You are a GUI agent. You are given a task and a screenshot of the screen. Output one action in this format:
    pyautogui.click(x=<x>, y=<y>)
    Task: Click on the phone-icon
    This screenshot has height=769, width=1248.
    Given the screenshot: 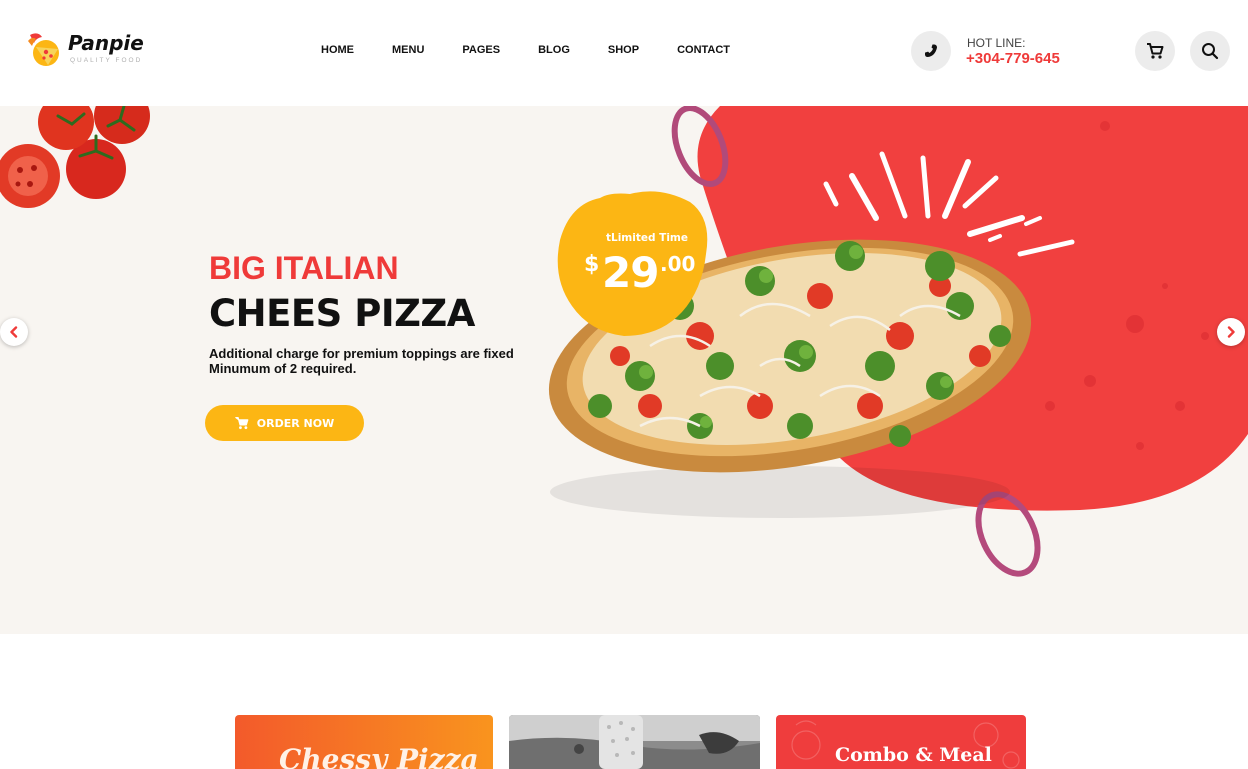 What is the action you would take?
    pyautogui.click(x=931, y=50)
    